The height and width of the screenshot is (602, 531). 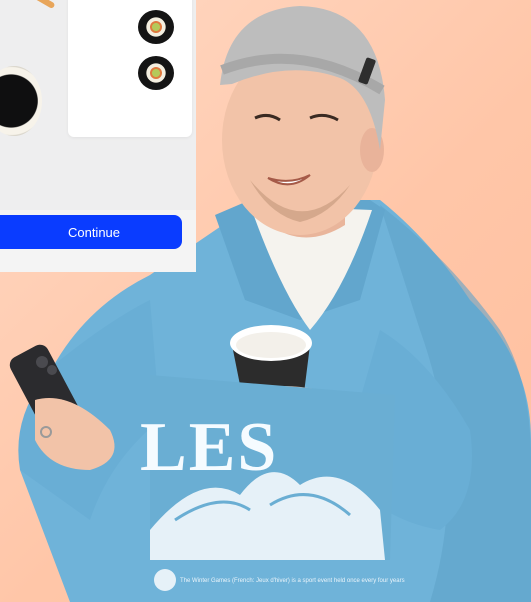 I want to click on sushi-plate-image, so click(x=98, y=105).